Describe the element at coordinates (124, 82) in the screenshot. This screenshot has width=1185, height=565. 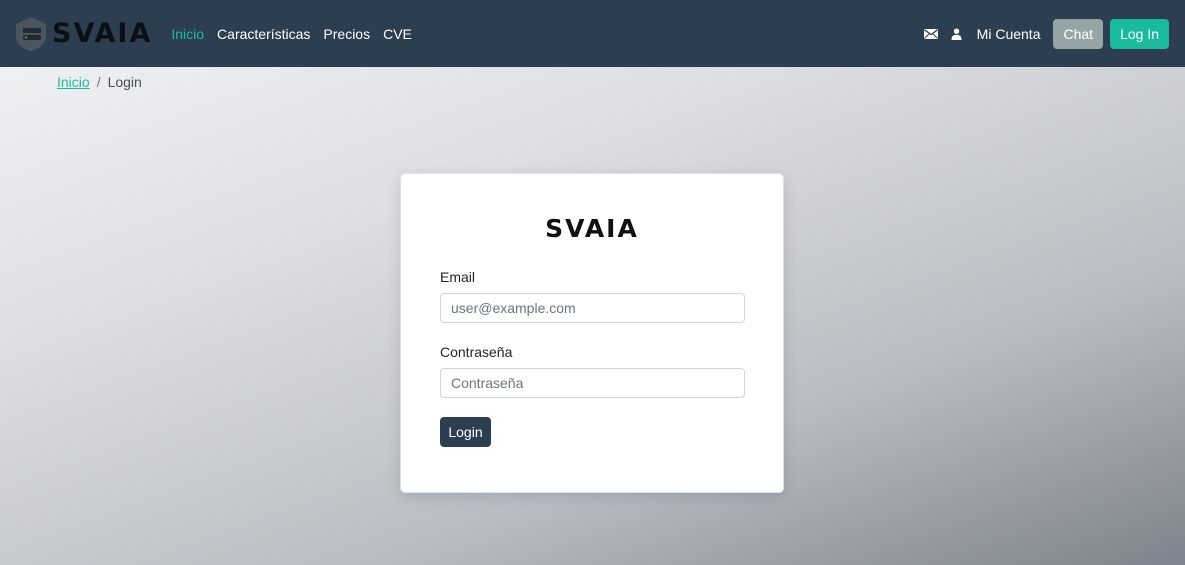
I see `breadcrumb-current: Login` at that location.